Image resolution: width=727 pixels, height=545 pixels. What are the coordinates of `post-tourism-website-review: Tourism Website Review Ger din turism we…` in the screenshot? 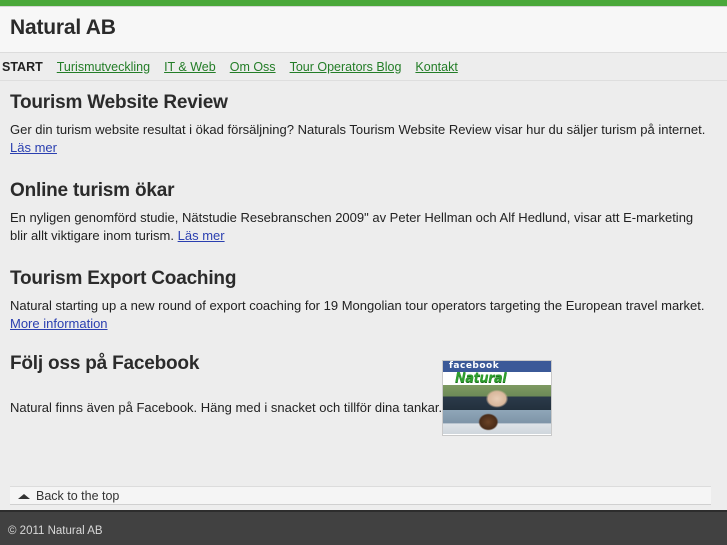 It's located at (360, 119).